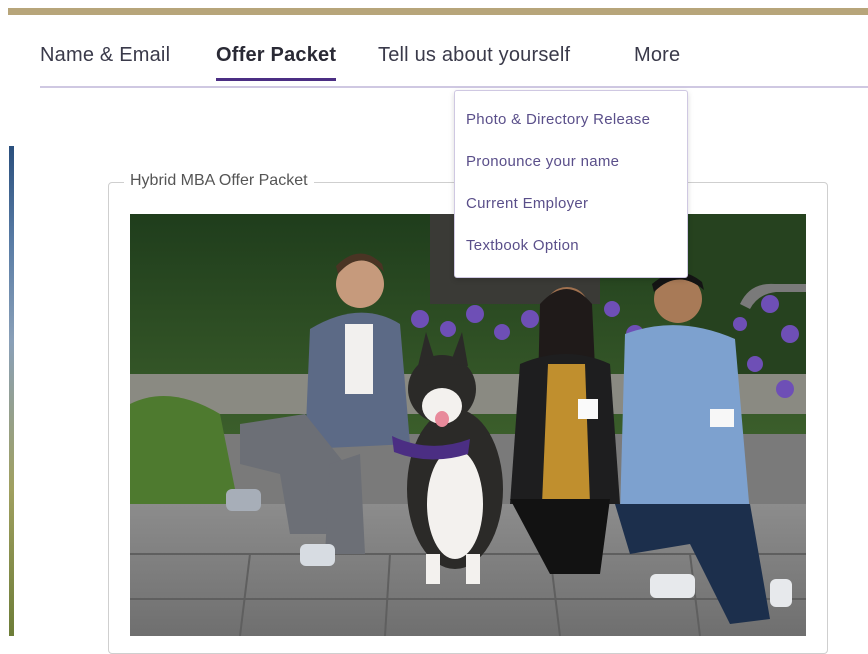  Describe the element at coordinates (522, 245) in the screenshot. I see `menu-item-textbook-option: Textbook Option` at that location.